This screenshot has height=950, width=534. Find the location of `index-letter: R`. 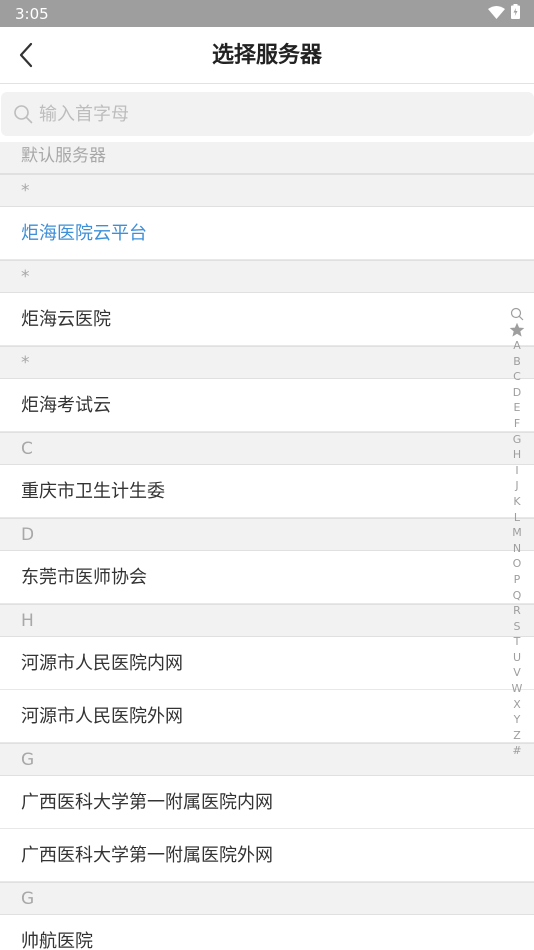

index-letter: R is located at coordinates (517, 611).